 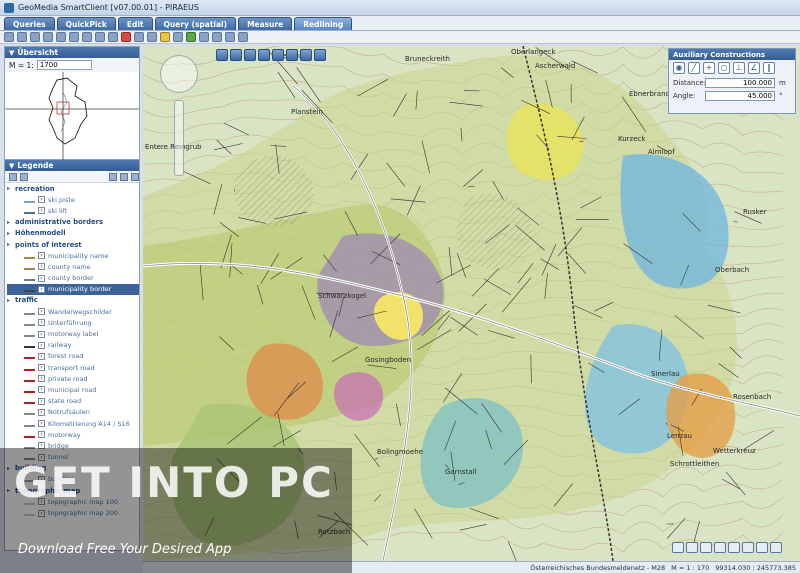 What do you see at coordinates (222, 55) in the screenshot?
I see `pan-icon` at bounding box center [222, 55].